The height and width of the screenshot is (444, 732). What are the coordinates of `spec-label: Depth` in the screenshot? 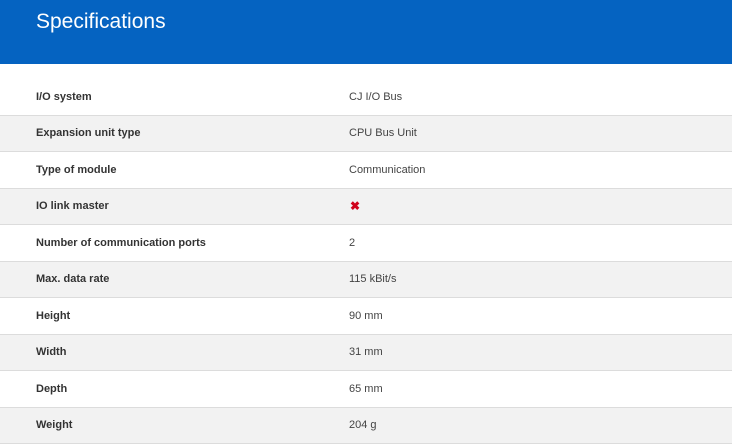 It's located at (174, 389).